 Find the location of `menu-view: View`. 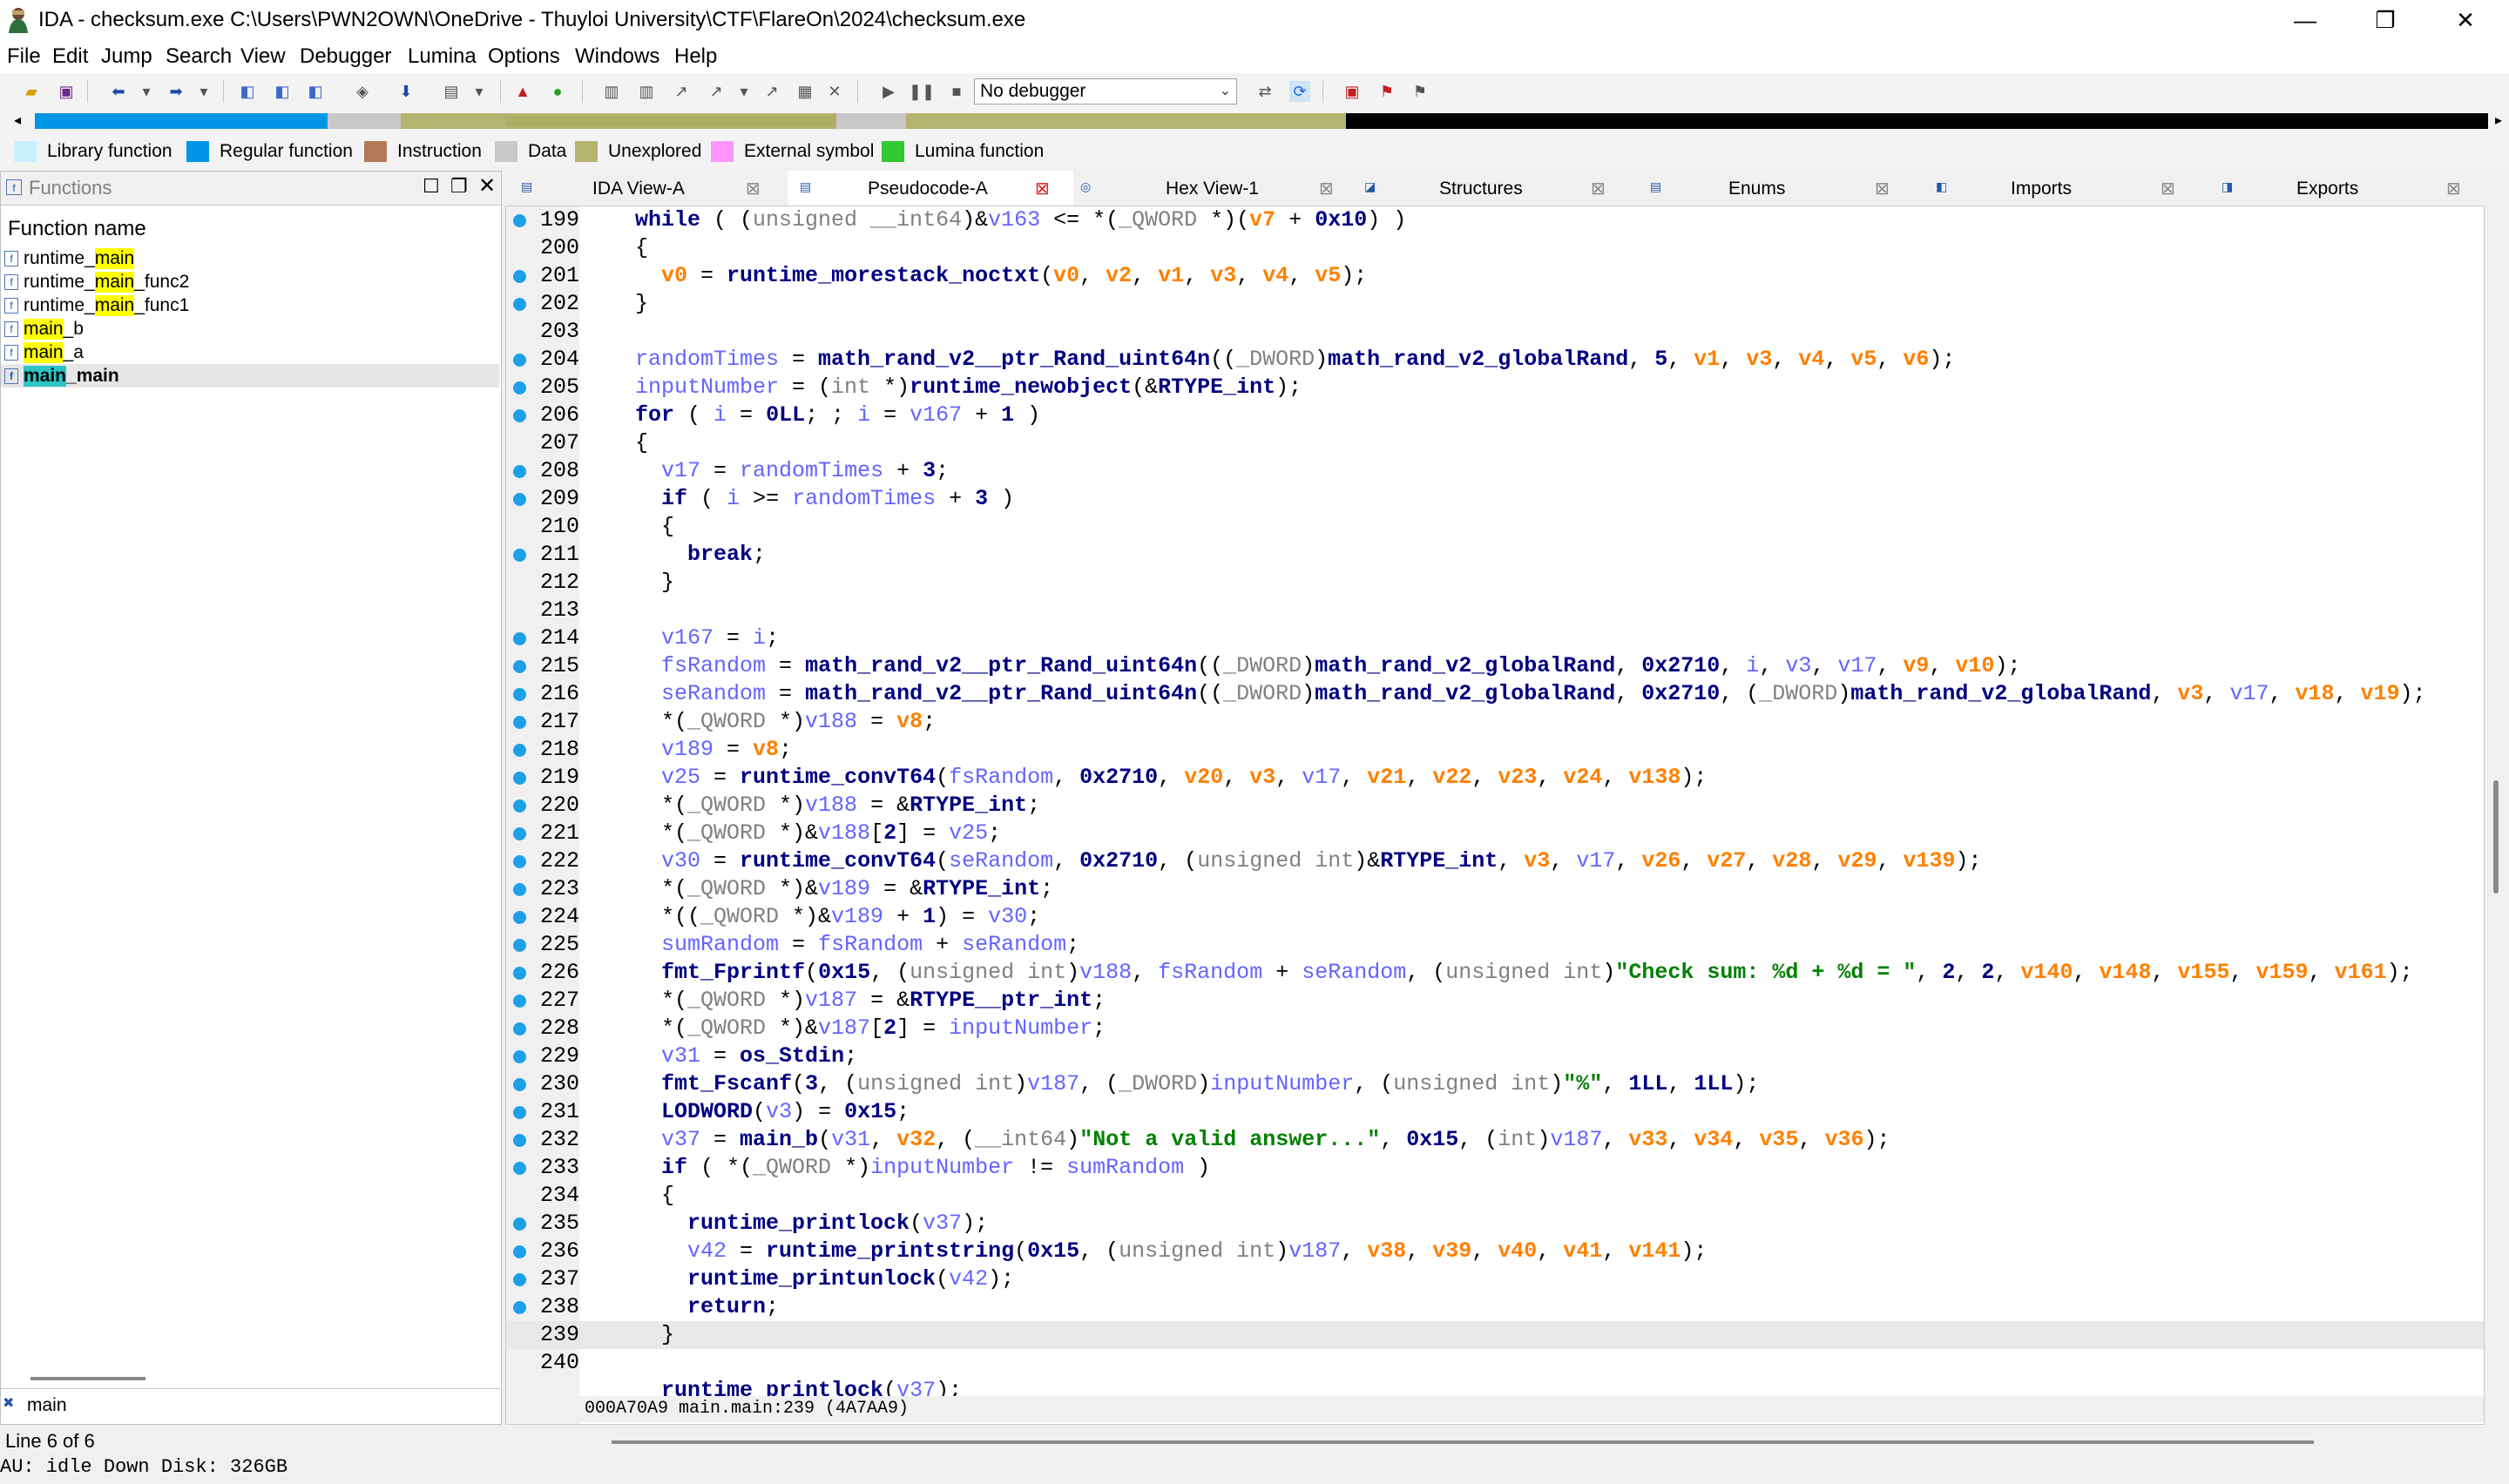

menu-view: View is located at coordinates (263, 56).